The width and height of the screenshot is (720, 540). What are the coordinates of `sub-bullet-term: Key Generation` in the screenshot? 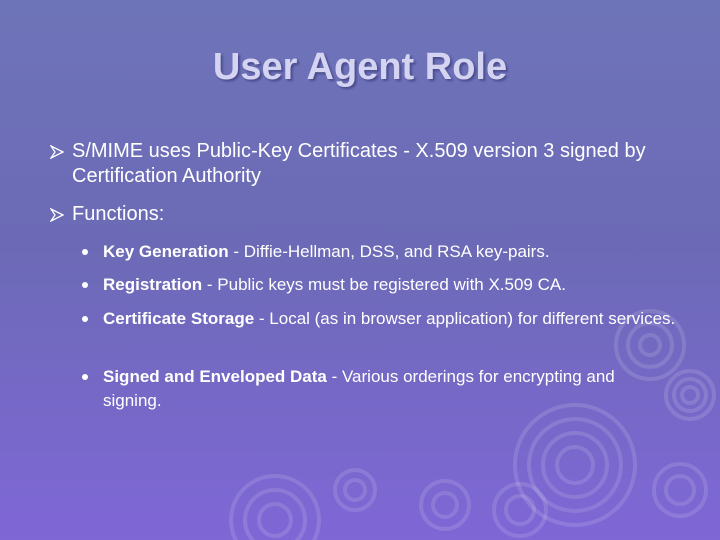 It's located at (166, 251).